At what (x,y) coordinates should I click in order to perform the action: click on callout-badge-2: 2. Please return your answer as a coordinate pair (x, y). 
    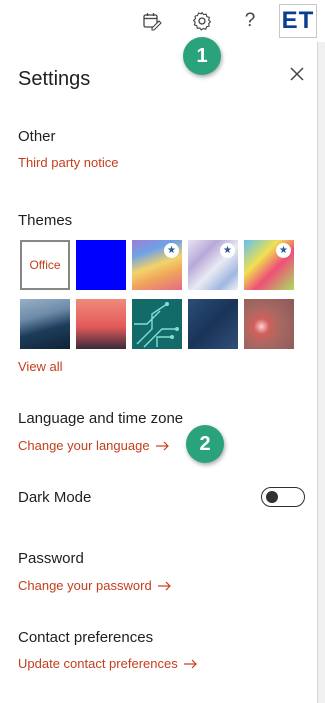
    Looking at the image, I should click on (205, 444).